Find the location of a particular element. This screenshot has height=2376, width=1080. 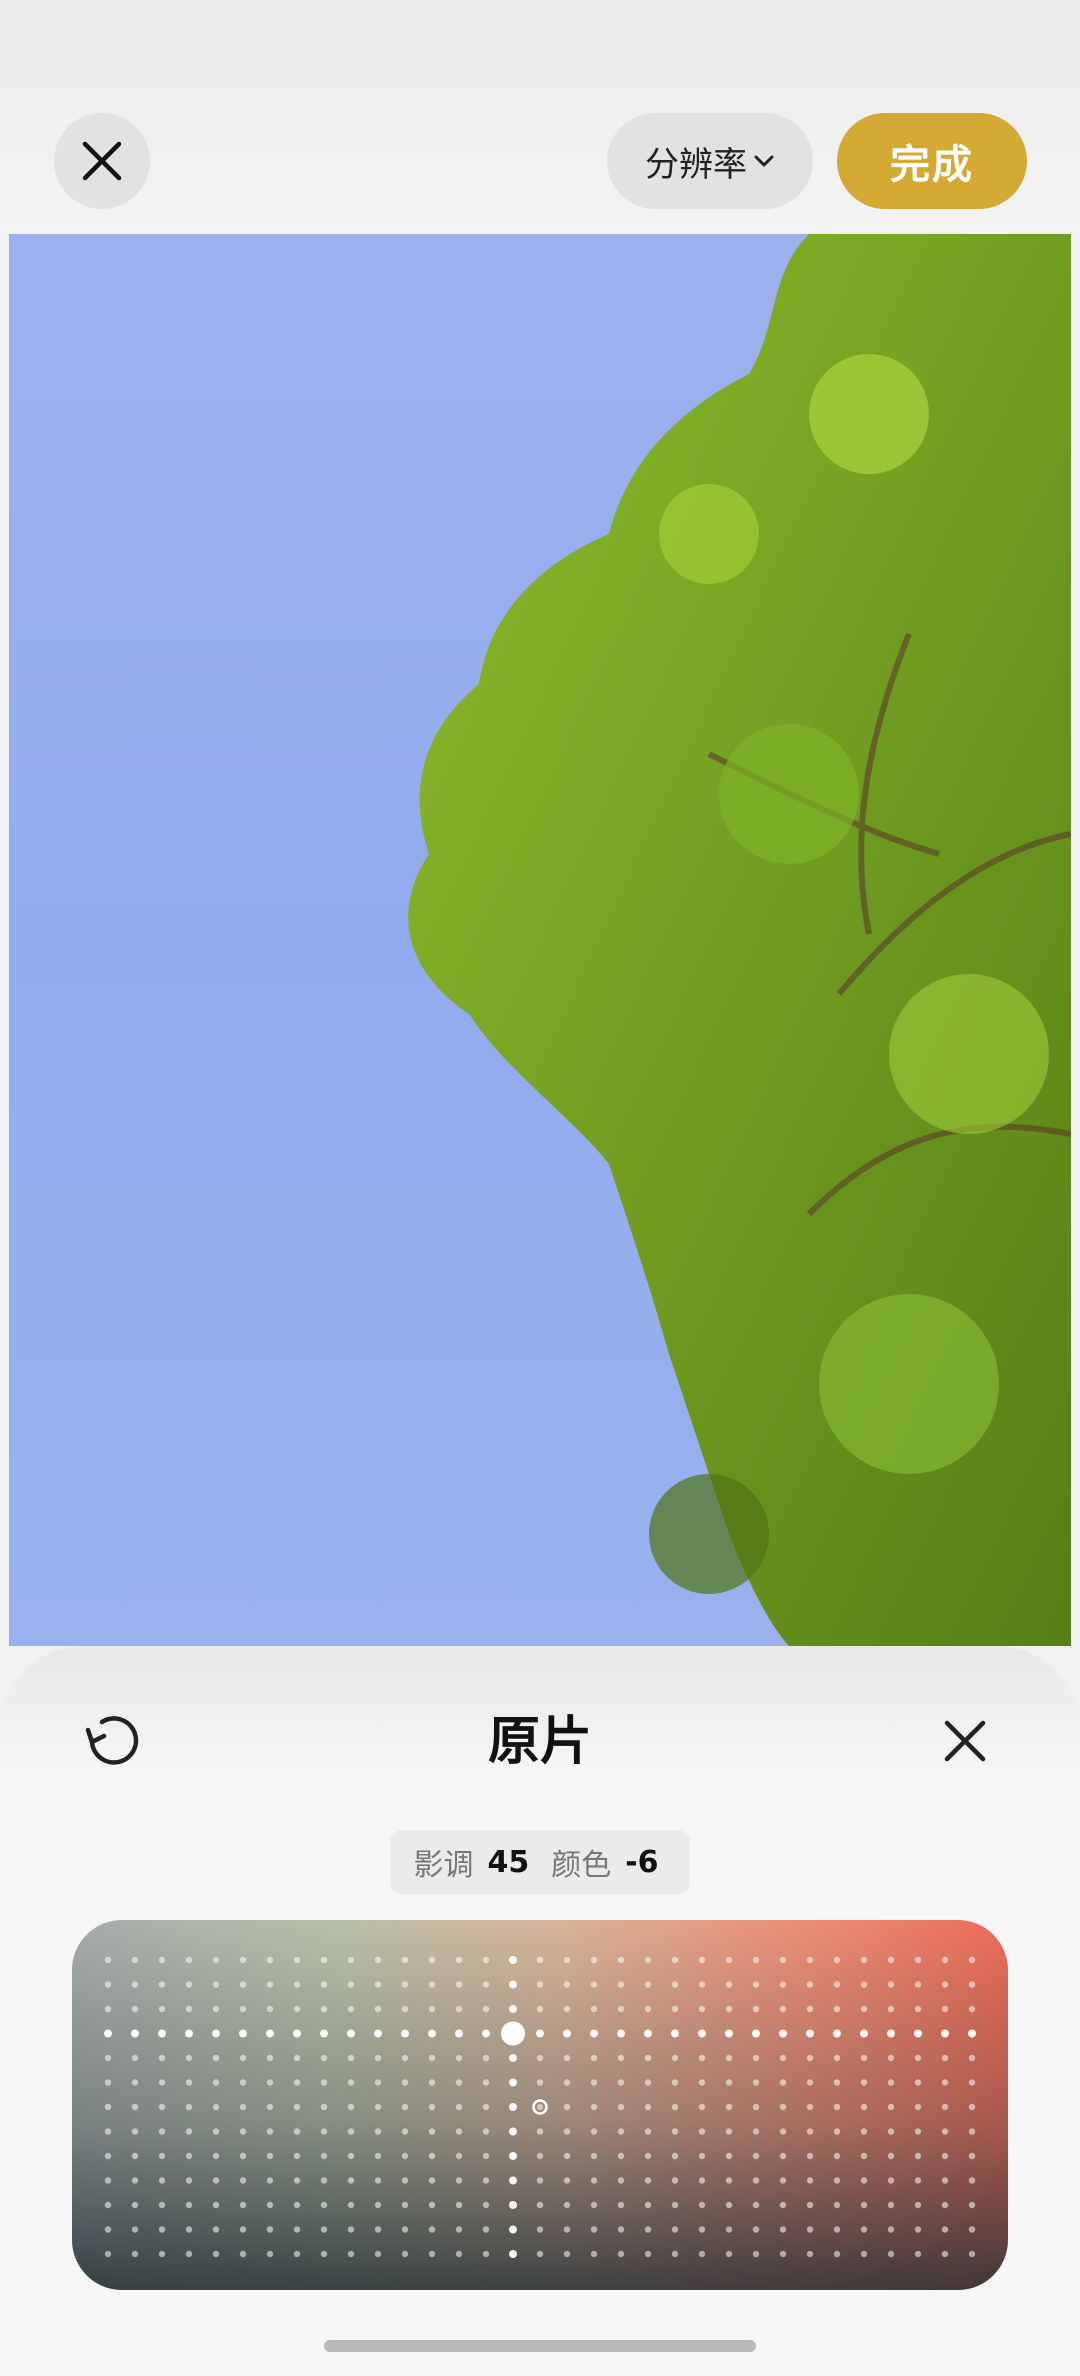

tone-color-pad is located at coordinates (540, 2105).